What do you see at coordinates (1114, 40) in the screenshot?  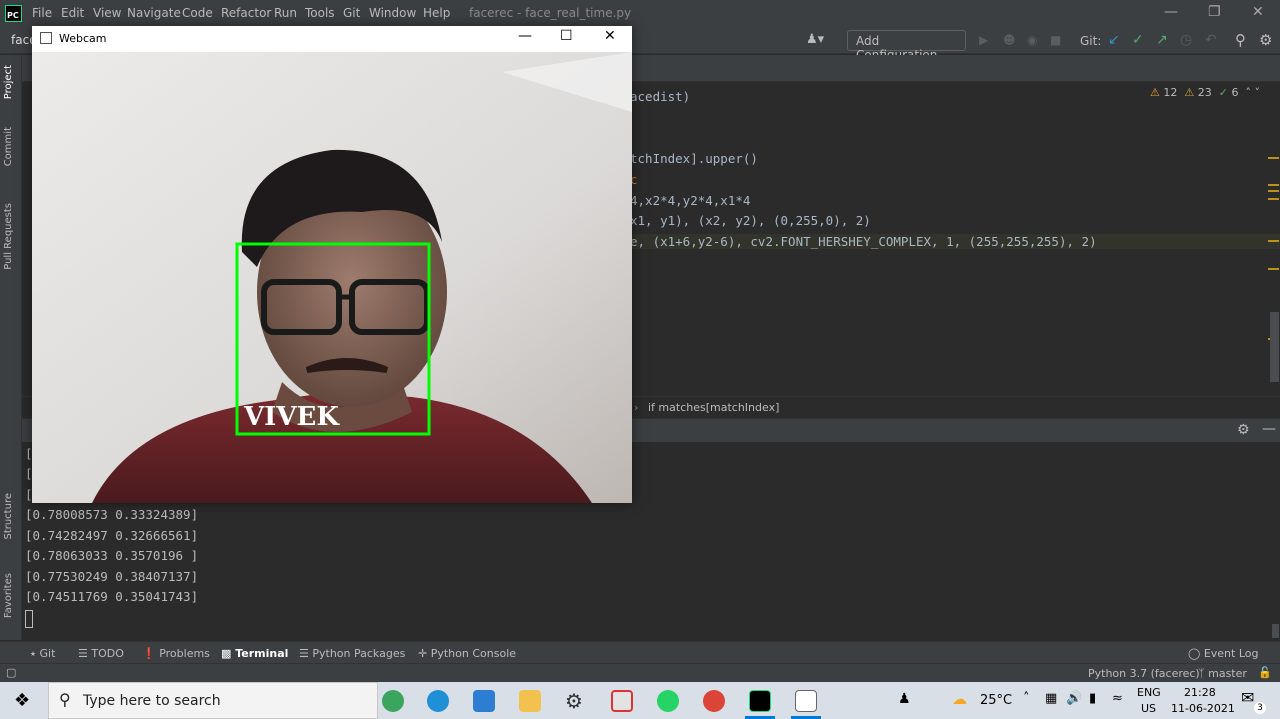 I see `git-update-icon: ↙` at bounding box center [1114, 40].